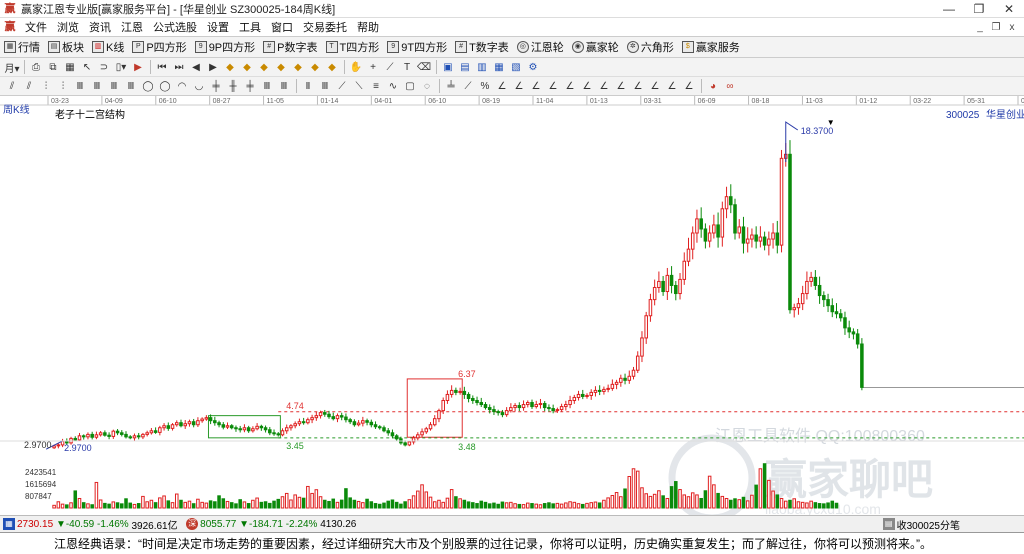  What do you see at coordinates (264, 67) in the screenshot?
I see `scroll-up-icon: ◆` at bounding box center [264, 67].